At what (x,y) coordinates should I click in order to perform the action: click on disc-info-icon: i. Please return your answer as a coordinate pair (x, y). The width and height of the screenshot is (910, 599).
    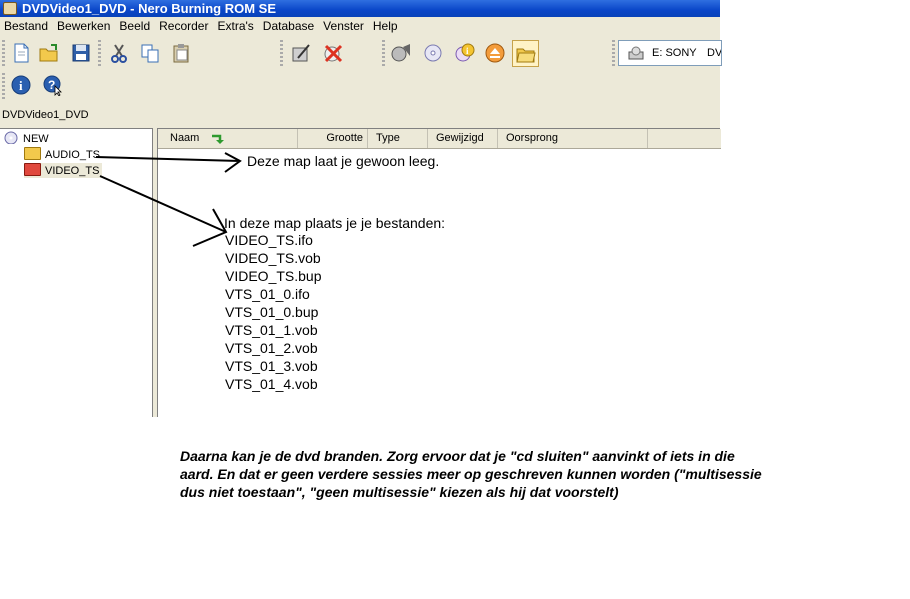
    Looking at the image, I should click on (465, 52).